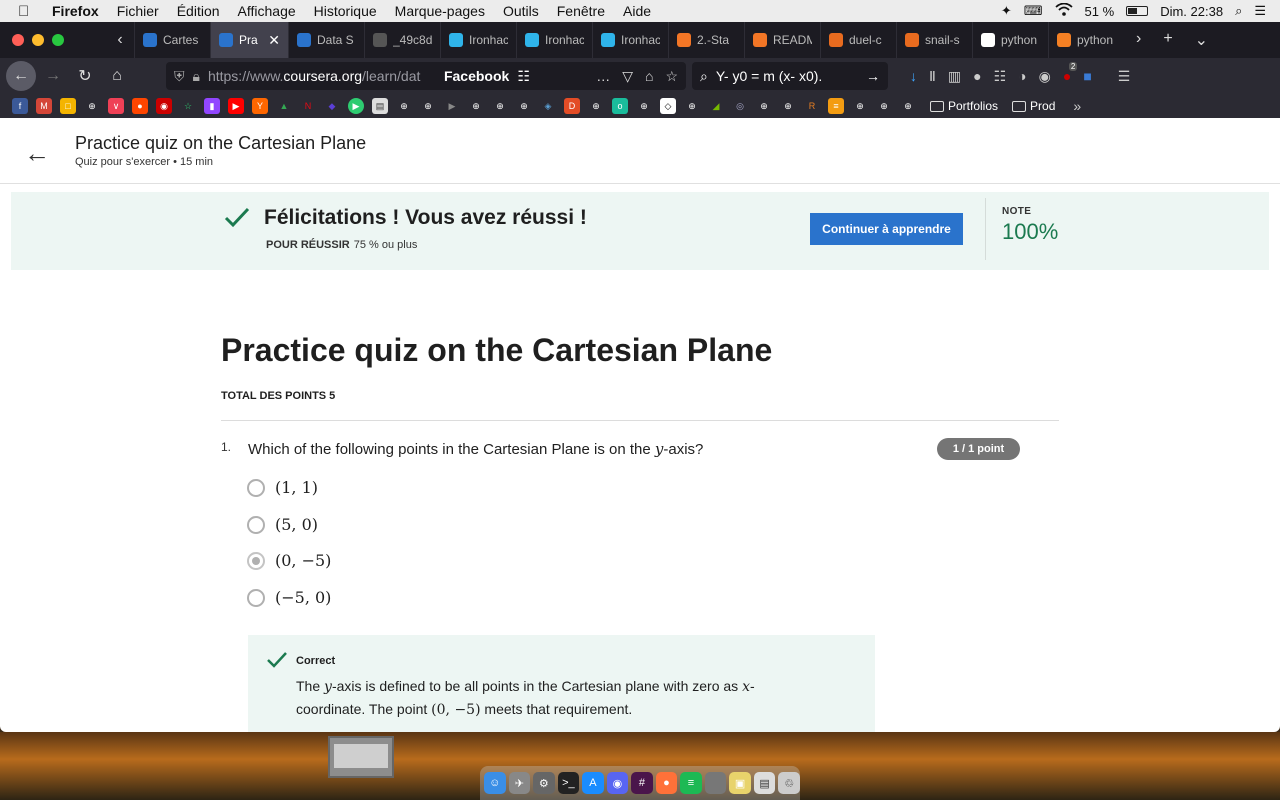 The height and width of the screenshot is (800, 1280). Describe the element at coordinates (120, 40) in the screenshot. I see `tab-scroll-left-icon: ‹` at that location.